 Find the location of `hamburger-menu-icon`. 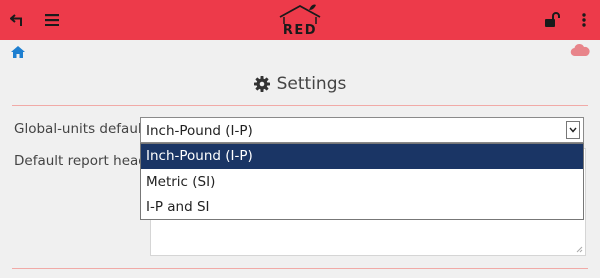

hamburger-menu-icon is located at coordinates (52, 20).